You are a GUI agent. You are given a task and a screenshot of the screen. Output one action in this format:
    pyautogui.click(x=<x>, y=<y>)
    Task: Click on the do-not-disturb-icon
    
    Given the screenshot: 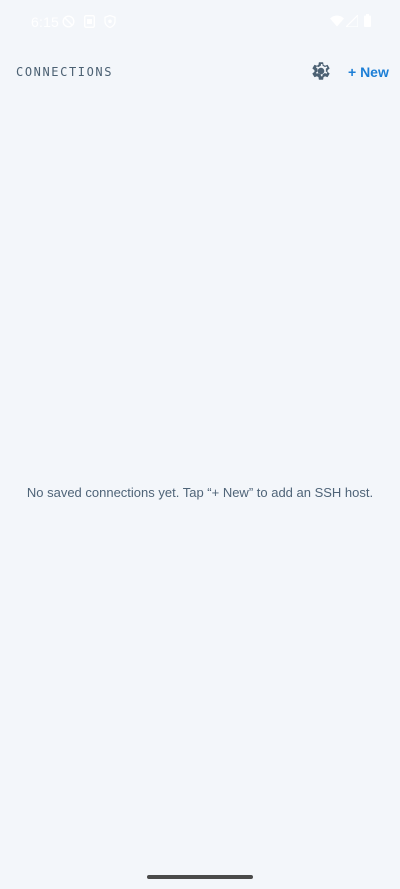 What is the action you would take?
    pyautogui.click(x=68, y=21)
    